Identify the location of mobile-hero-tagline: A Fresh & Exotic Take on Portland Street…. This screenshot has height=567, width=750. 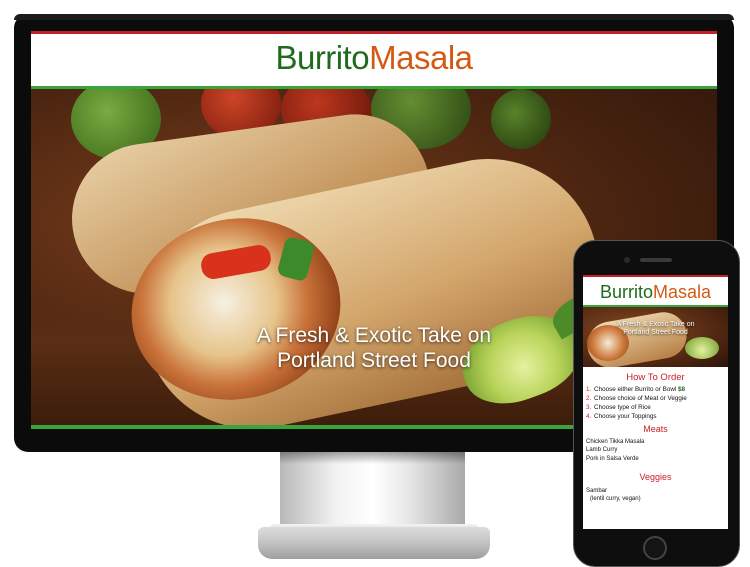
(655, 329).